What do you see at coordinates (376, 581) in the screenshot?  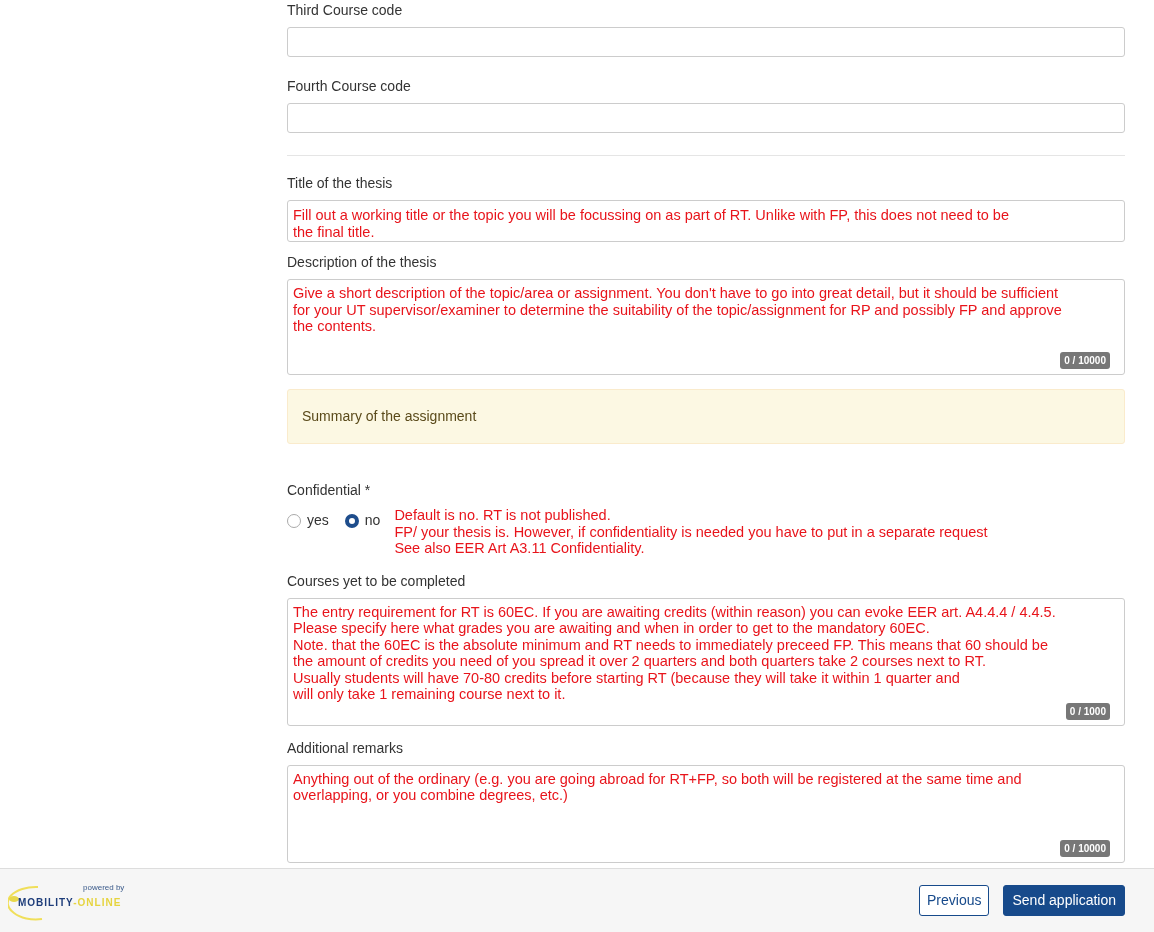 I see `field-label: Courses yet to be completed` at bounding box center [376, 581].